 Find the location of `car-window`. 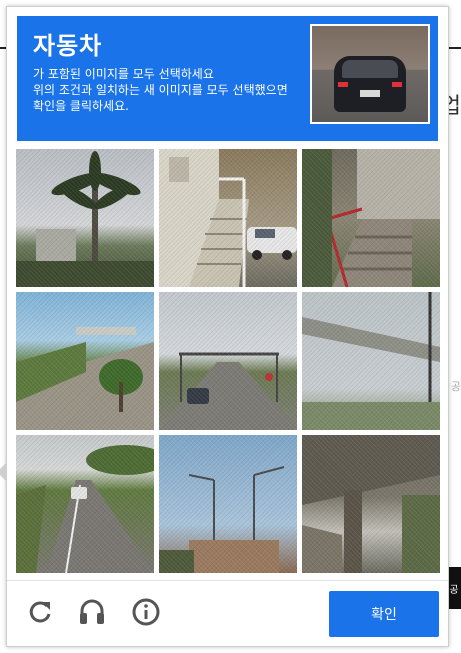

car-window is located at coordinates (370, 69).